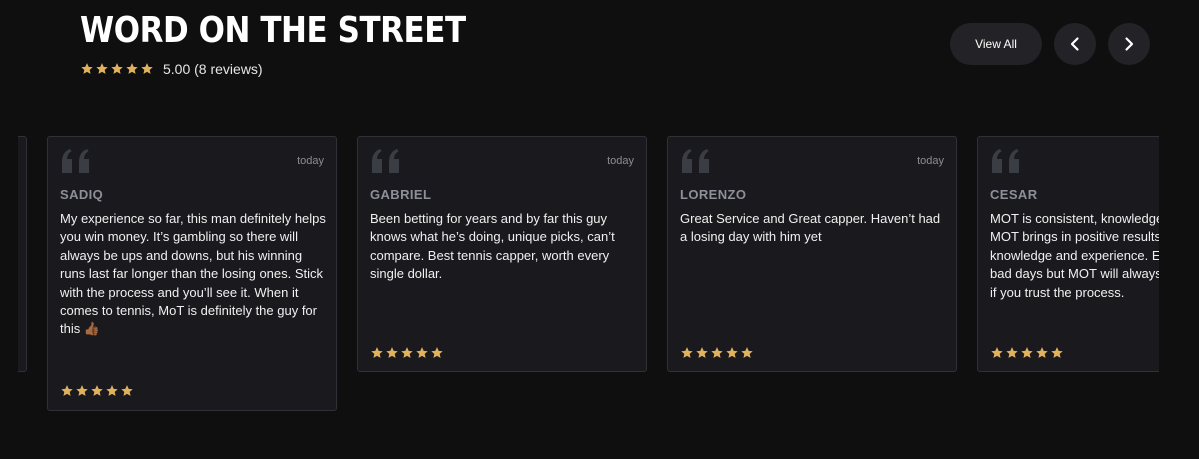 The height and width of the screenshot is (459, 1199). I want to click on chevron-right-icon, so click(1129, 44).